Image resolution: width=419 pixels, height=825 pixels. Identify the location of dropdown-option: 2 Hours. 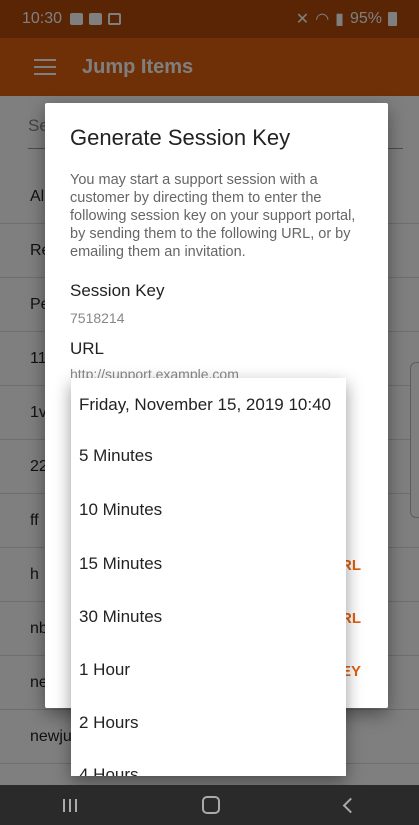
(109, 723).